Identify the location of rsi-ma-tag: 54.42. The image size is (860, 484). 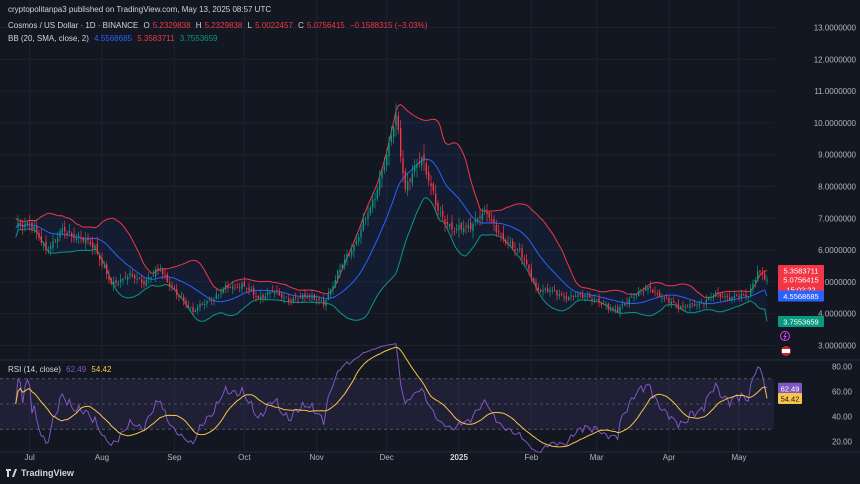
(790, 398).